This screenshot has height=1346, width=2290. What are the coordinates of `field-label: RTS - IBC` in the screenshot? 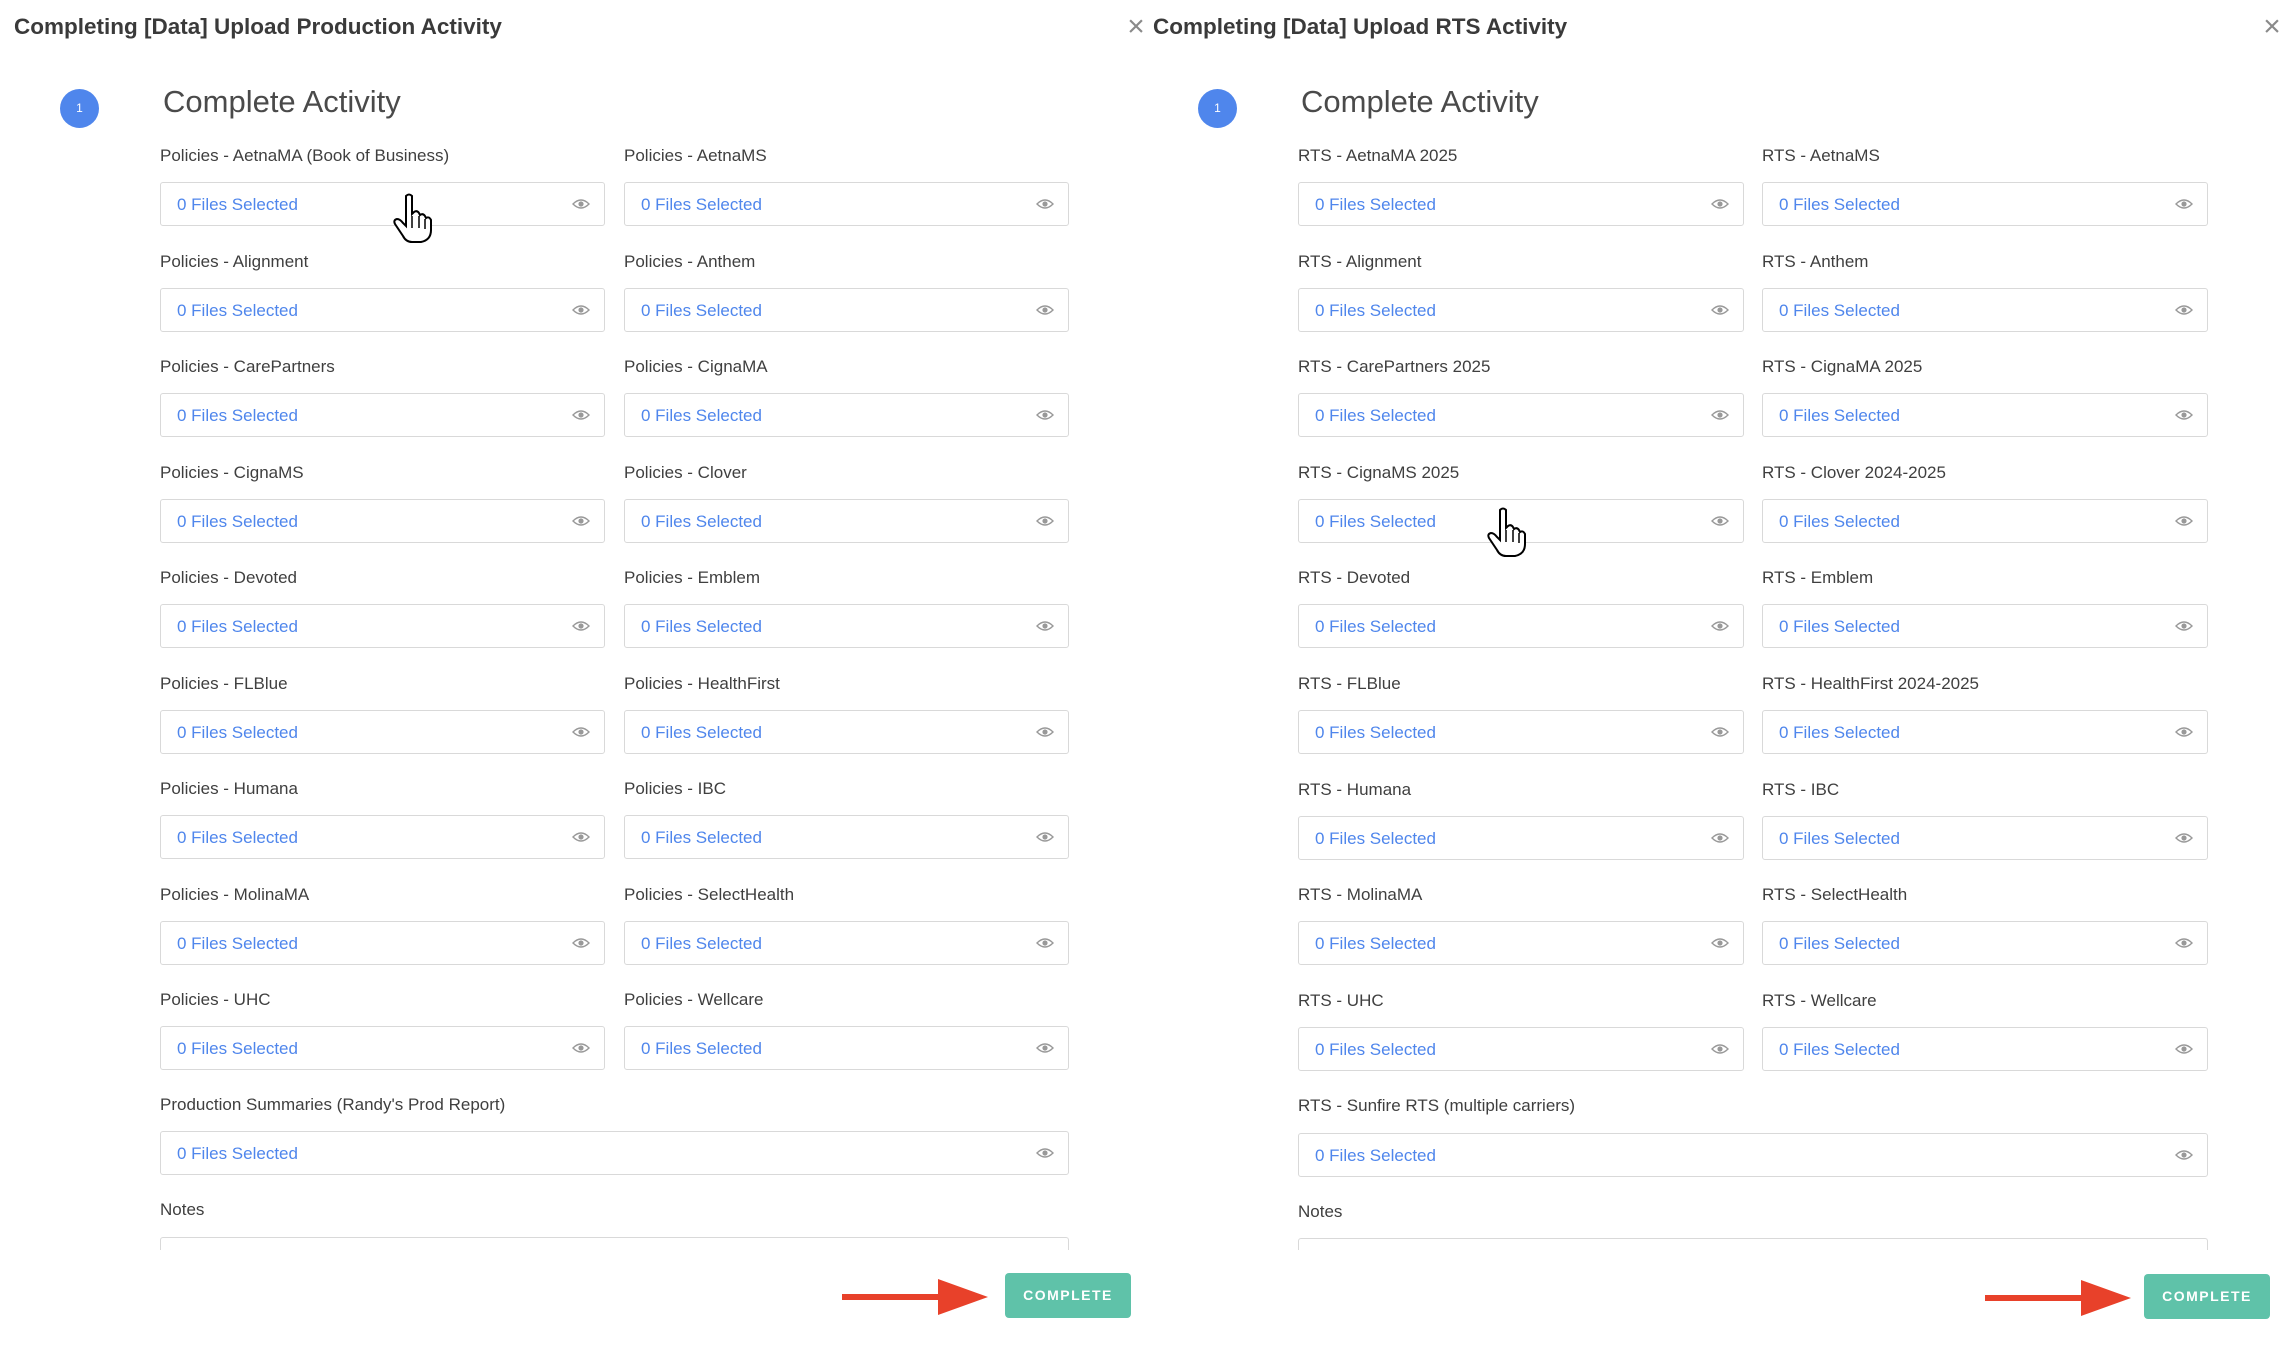 It's located at (1801, 789).